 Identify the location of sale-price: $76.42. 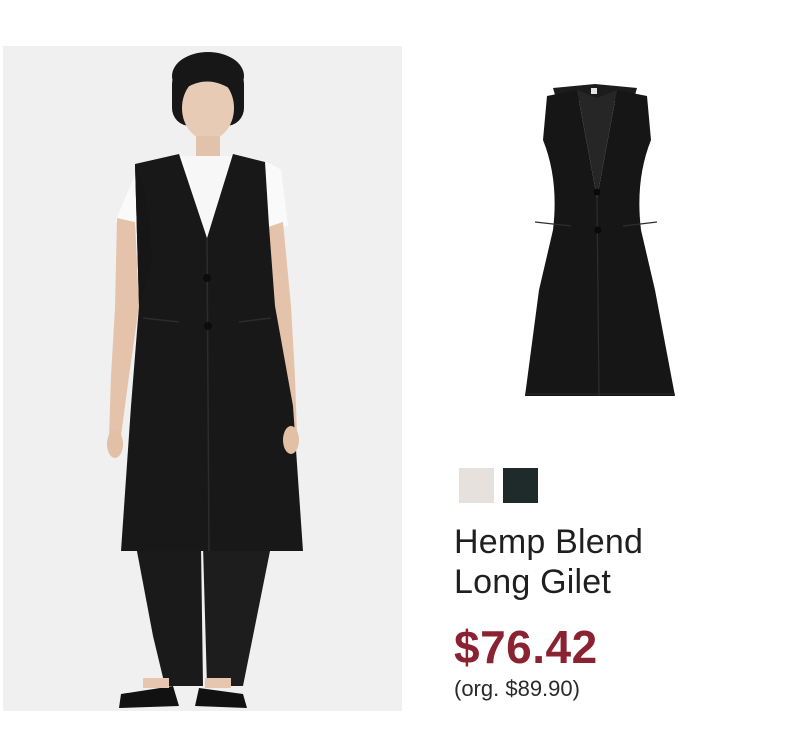
(526, 647).